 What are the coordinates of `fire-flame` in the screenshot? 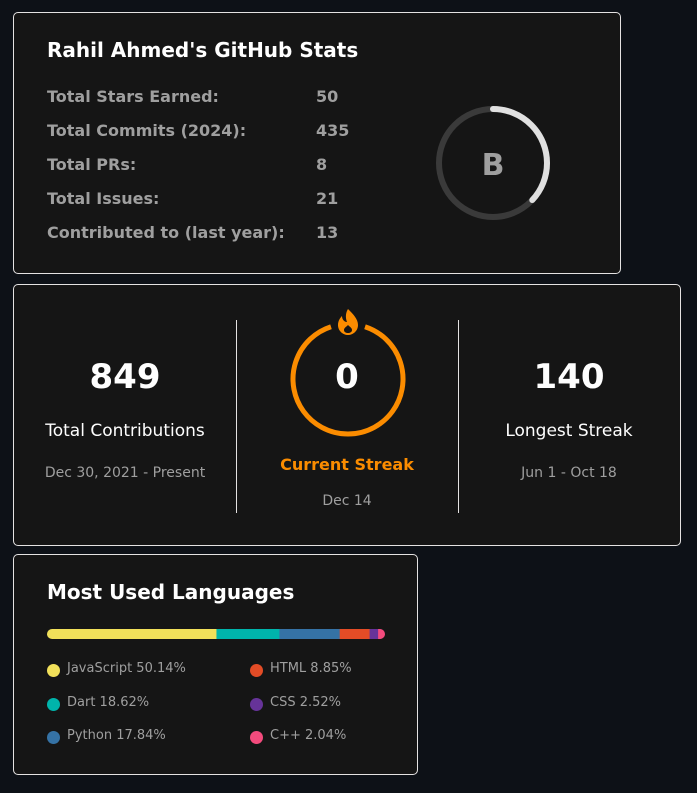 It's located at (348, 322).